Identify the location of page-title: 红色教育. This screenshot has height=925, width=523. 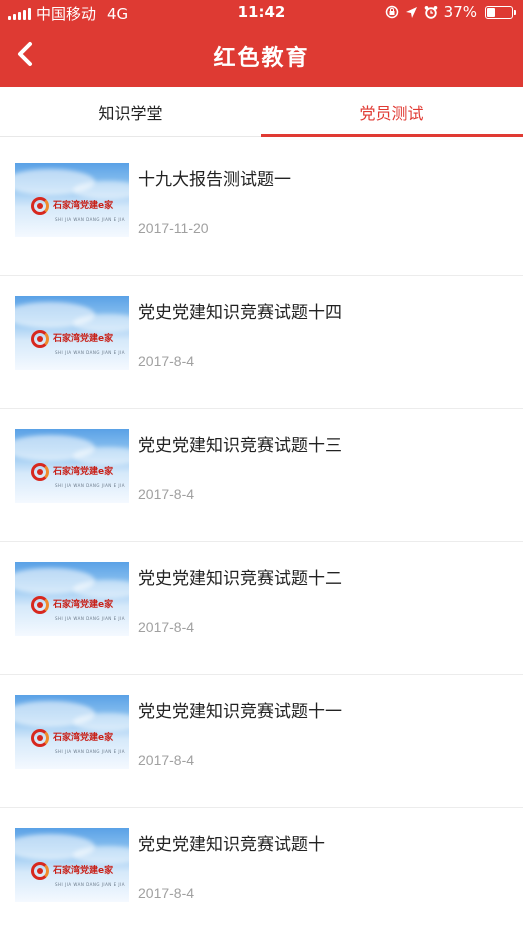
(261, 58).